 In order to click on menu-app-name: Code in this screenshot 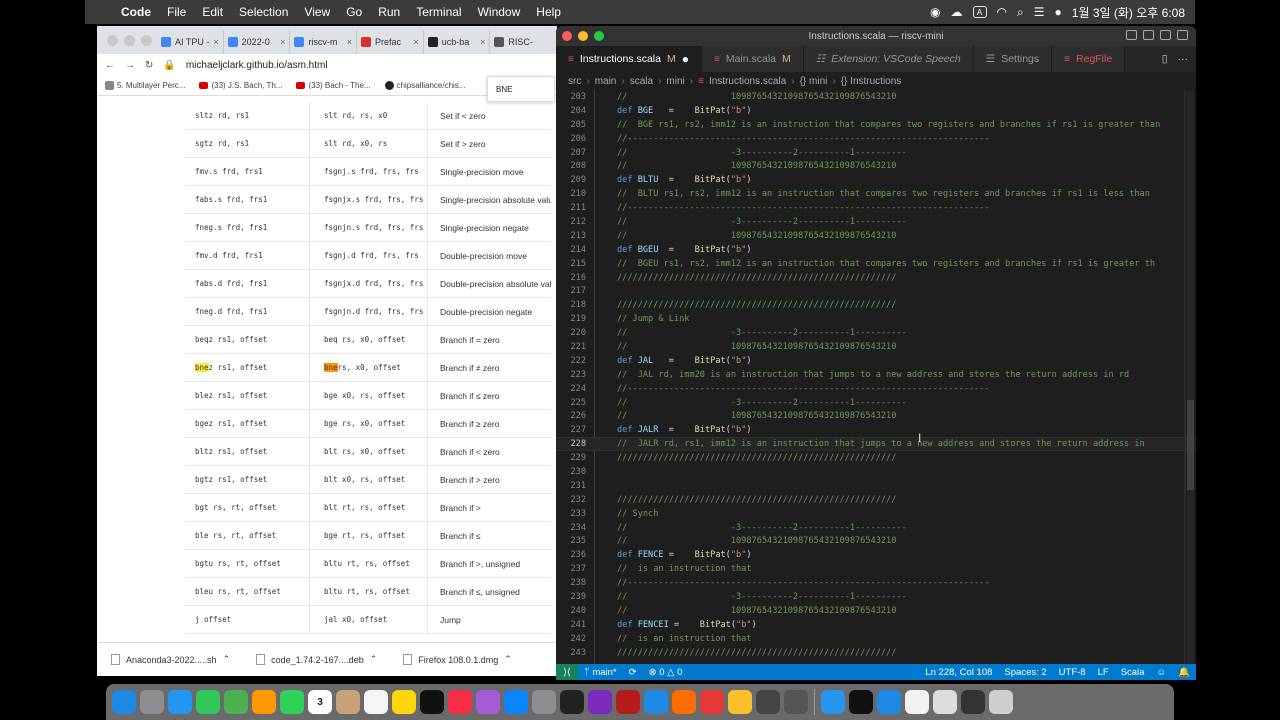, I will do `click(136, 12)`.